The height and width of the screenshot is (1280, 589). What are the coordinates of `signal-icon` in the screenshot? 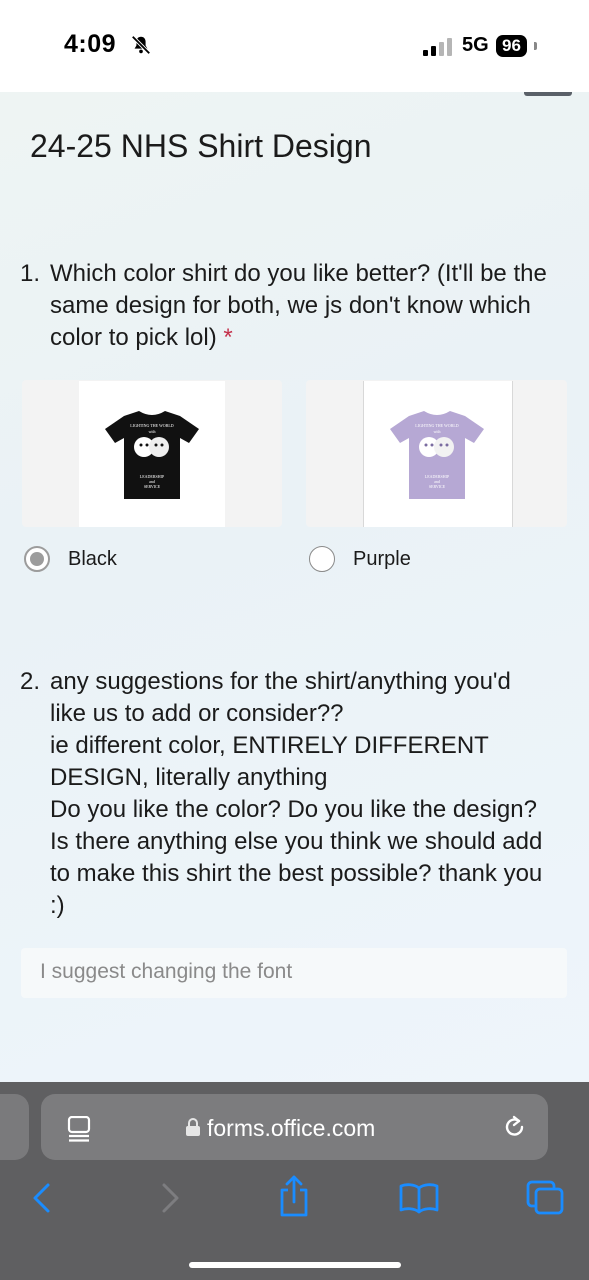 It's located at (437, 47).